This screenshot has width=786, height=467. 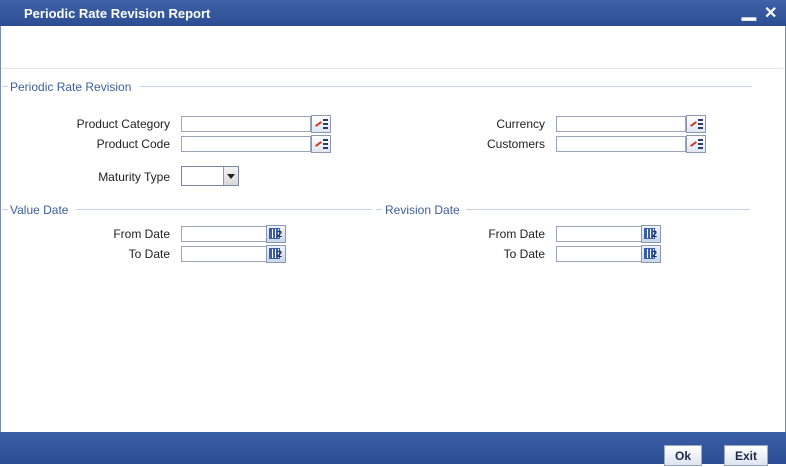 What do you see at coordinates (123, 124) in the screenshot?
I see `product-category-label: Product Category` at bounding box center [123, 124].